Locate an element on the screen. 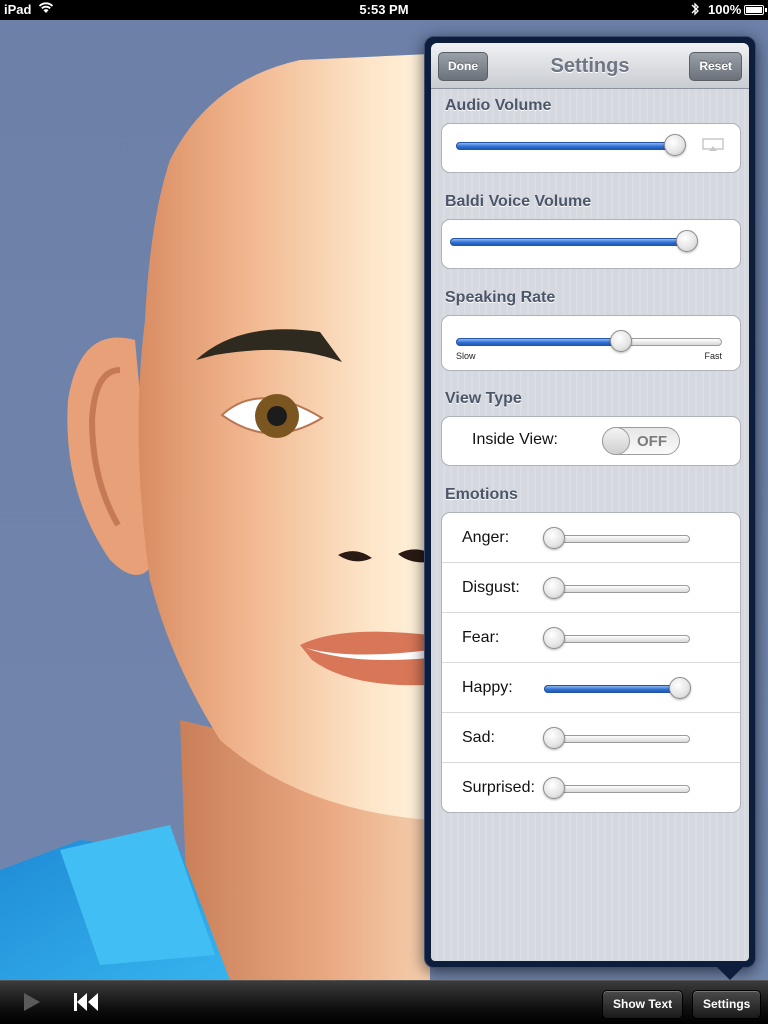 The width and height of the screenshot is (768, 1024). toggle-knob is located at coordinates (616, 441).